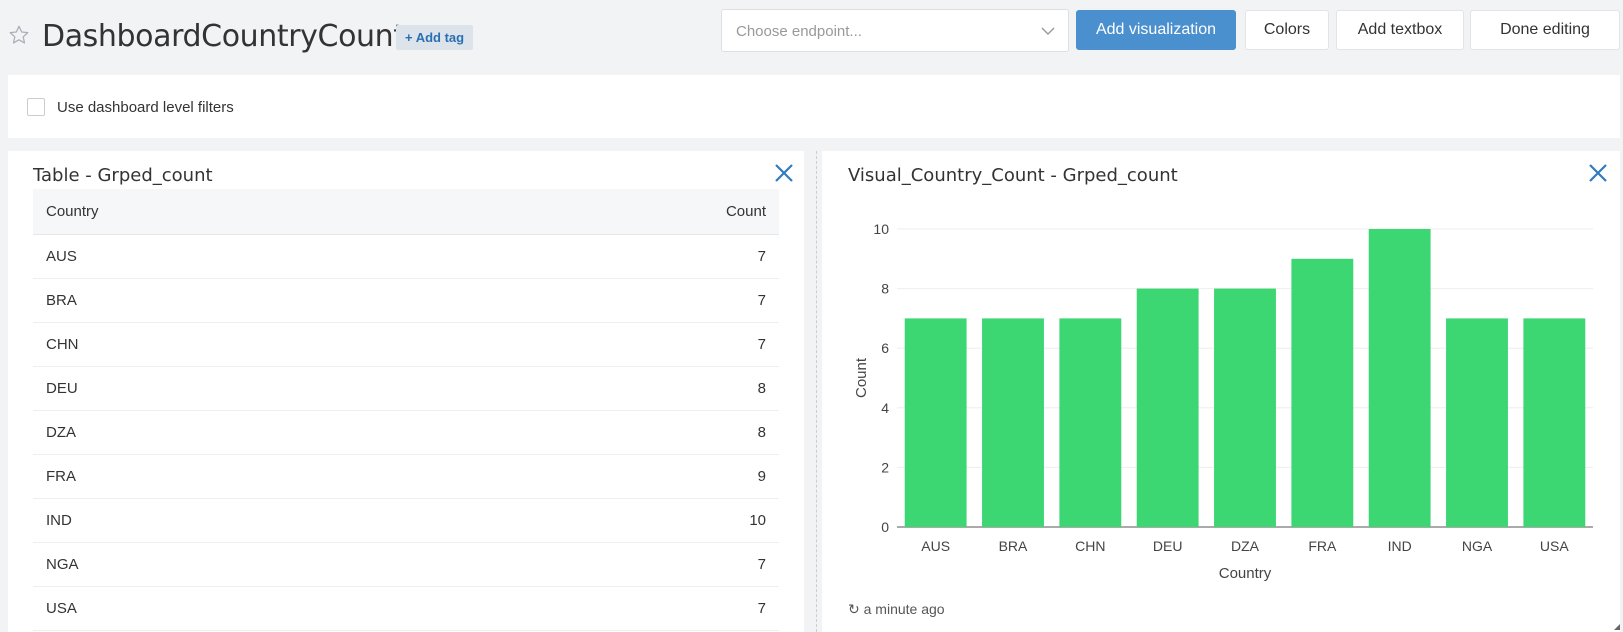 The height and width of the screenshot is (632, 1623). Describe the element at coordinates (1400, 546) in the screenshot. I see `x-tick-label: IND` at that location.